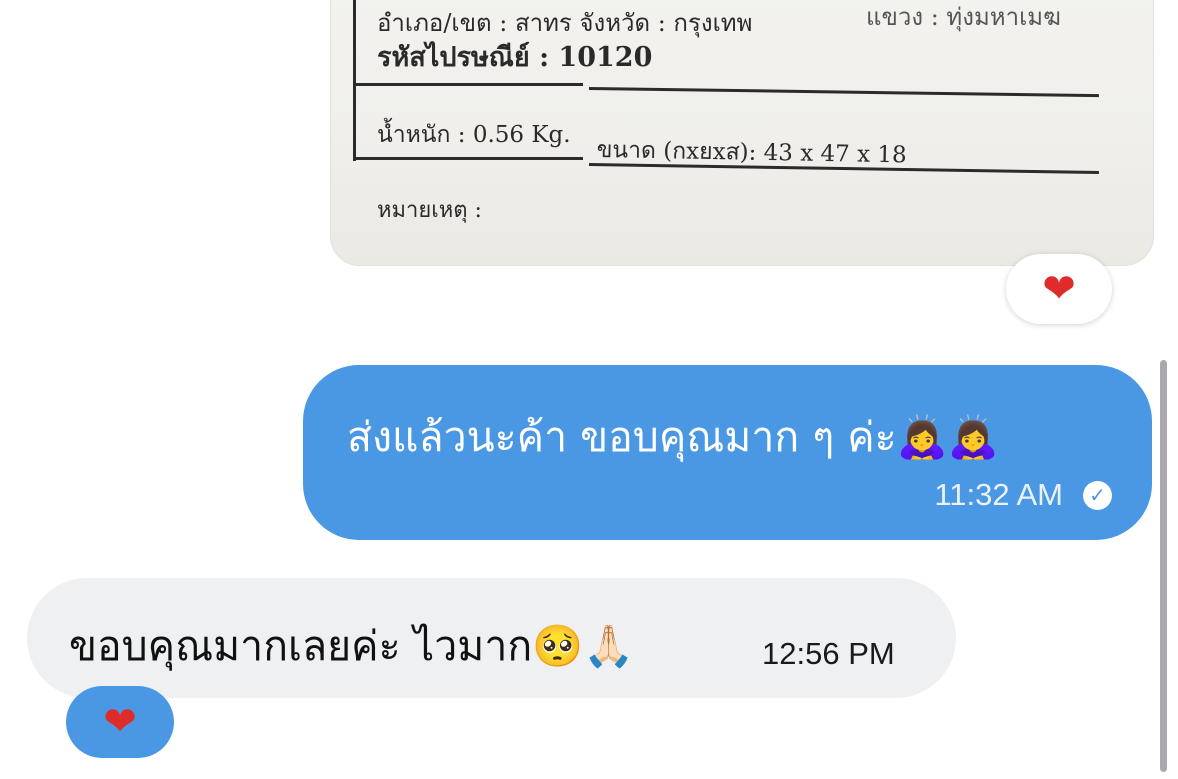 This screenshot has height=779, width=1178. I want to click on label-border, so click(354, 80).